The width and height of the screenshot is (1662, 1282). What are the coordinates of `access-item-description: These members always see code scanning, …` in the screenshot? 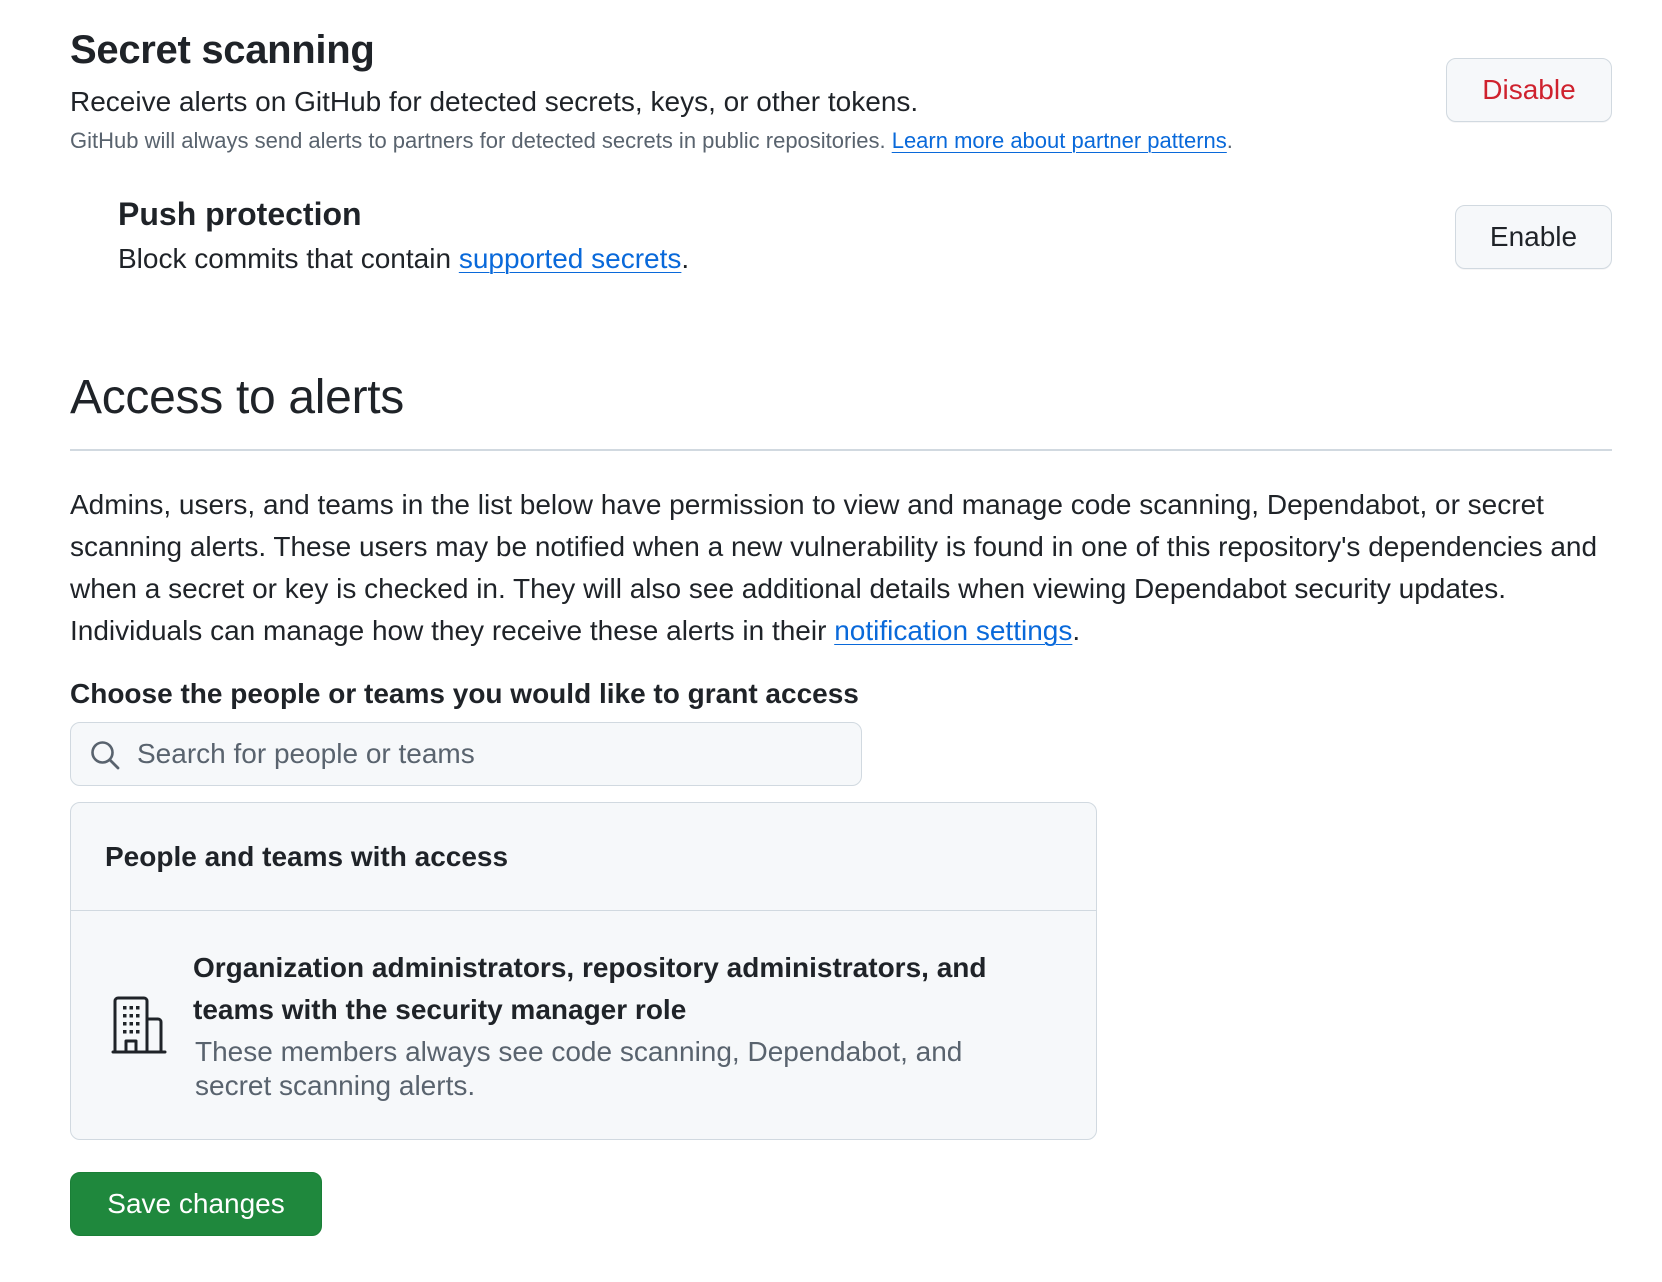 It's located at (579, 1068).